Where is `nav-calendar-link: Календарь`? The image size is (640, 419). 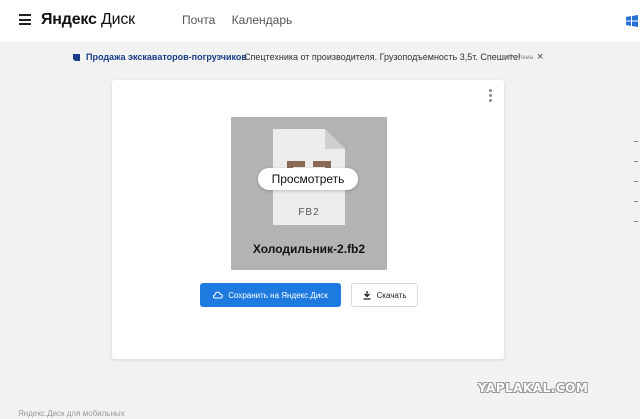 nav-calendar-link: Календарь is located at coordinates (262, 20).